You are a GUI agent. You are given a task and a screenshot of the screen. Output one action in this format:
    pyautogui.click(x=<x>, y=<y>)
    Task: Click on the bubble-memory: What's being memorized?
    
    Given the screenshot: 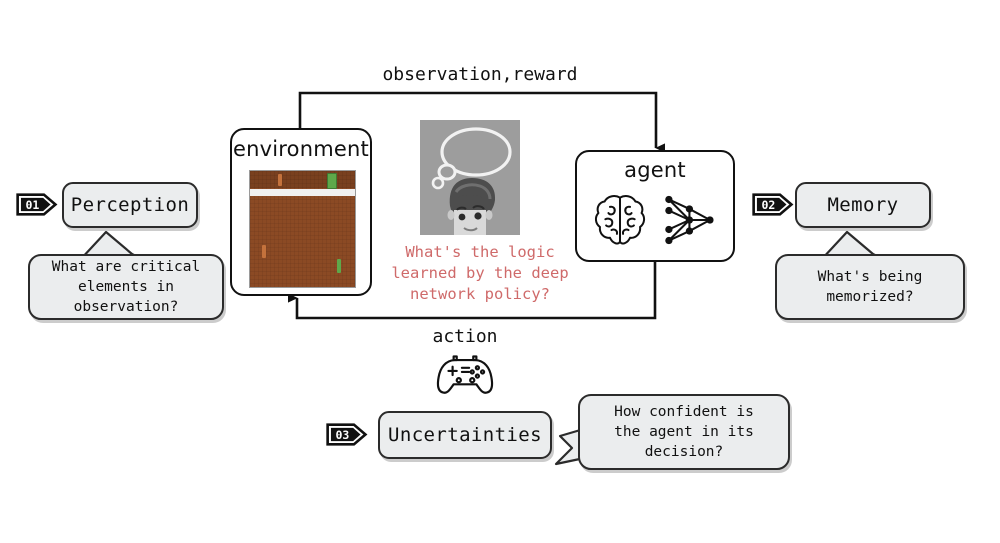 What is the action you would take?
    pyautogui.click(x=873, y=274)
    